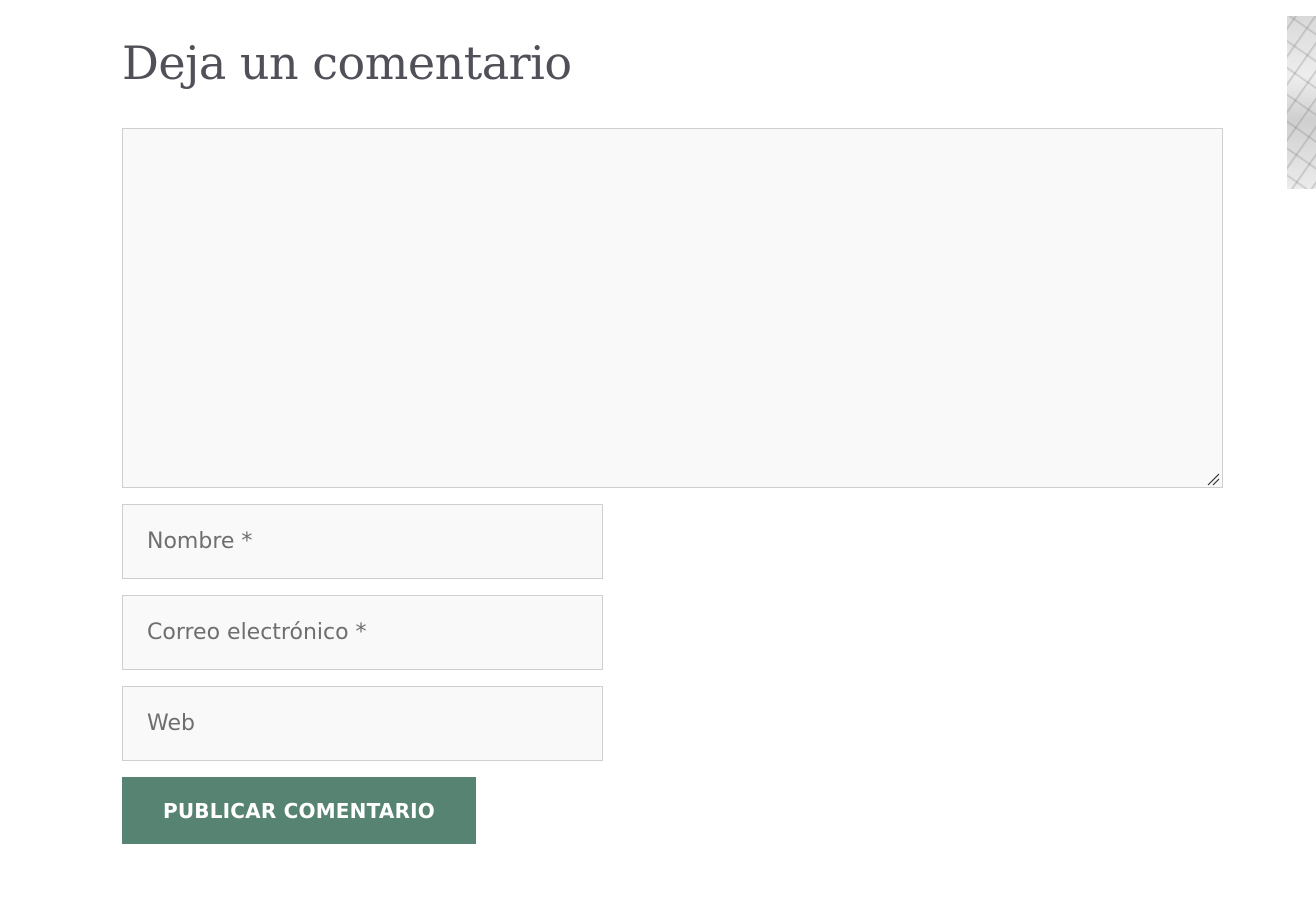 The image size is (1316, 918). Describe the element at coordinates (1301, 102) in the screenshot. I see `decorative-image-edge` at that location.